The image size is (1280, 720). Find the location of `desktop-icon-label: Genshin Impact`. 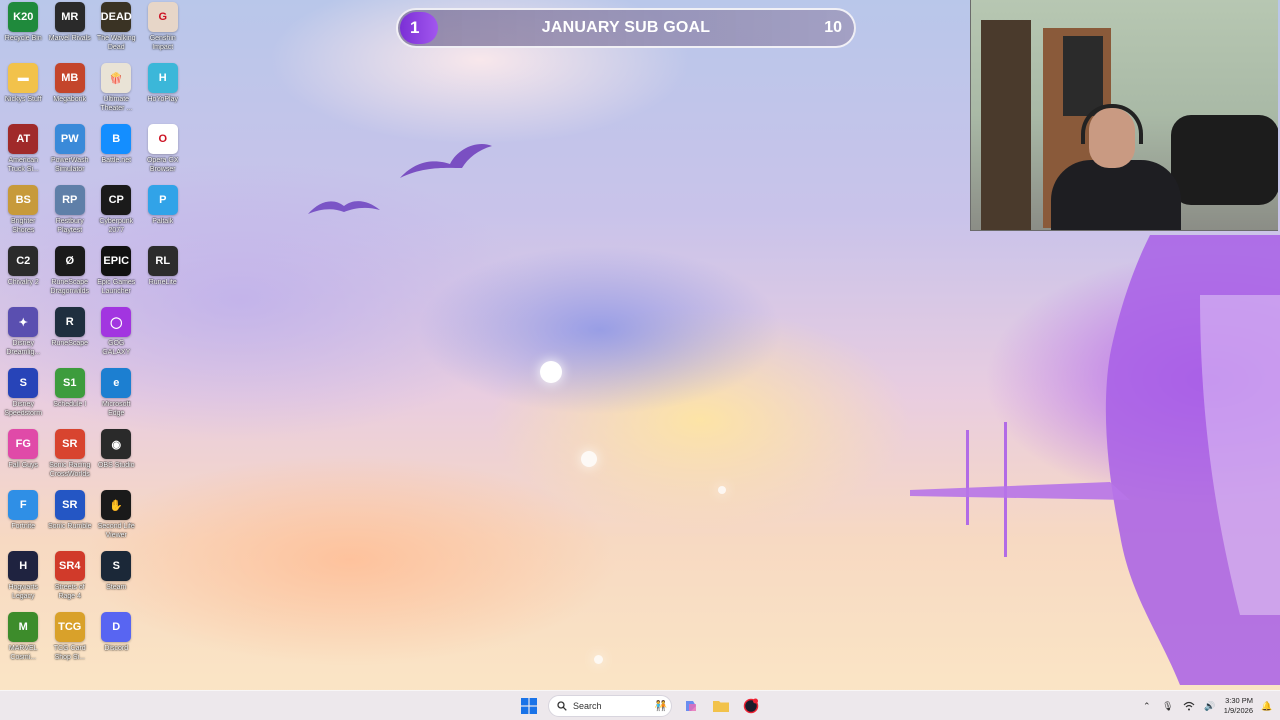

desktop-icon-label: Genshin Impact is located at coordinates (162, 43).